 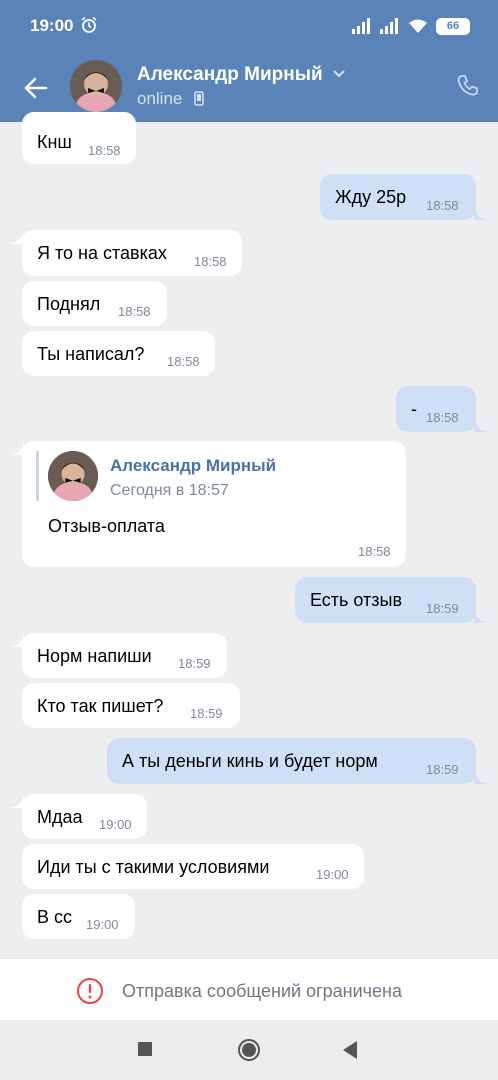 I want to click on alarm-icon, so click(x=89, y=24).